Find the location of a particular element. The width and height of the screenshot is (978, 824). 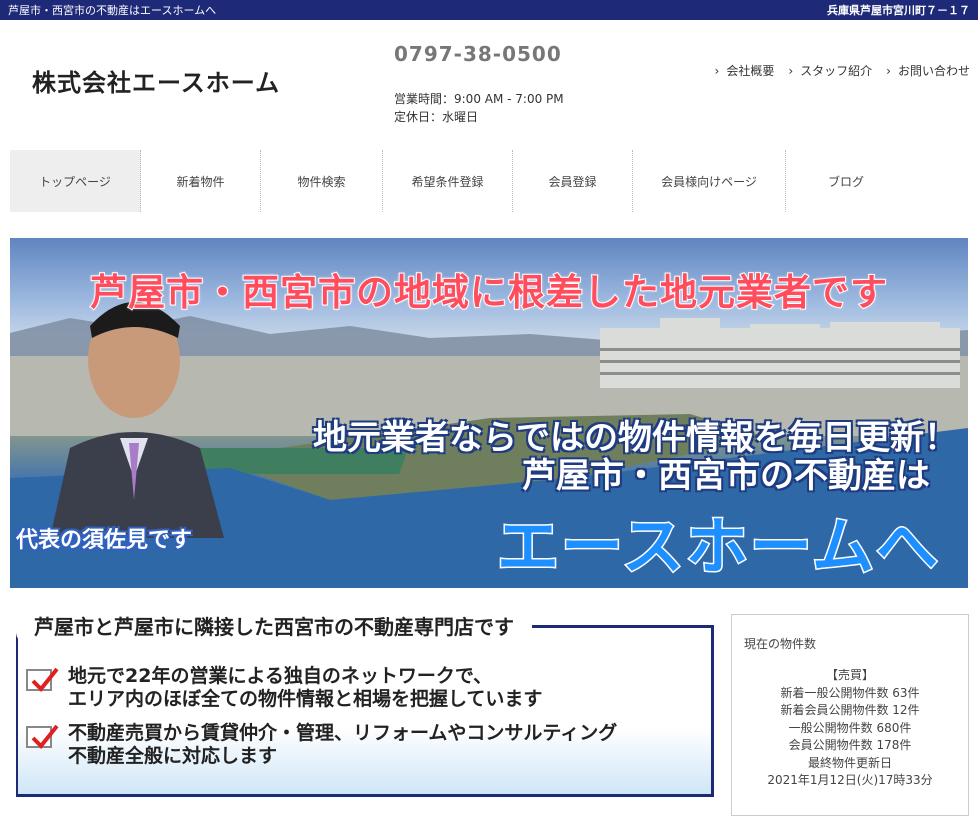

hero-representative-caption: 代表の須佐見です is located at coordinates (104, 540).